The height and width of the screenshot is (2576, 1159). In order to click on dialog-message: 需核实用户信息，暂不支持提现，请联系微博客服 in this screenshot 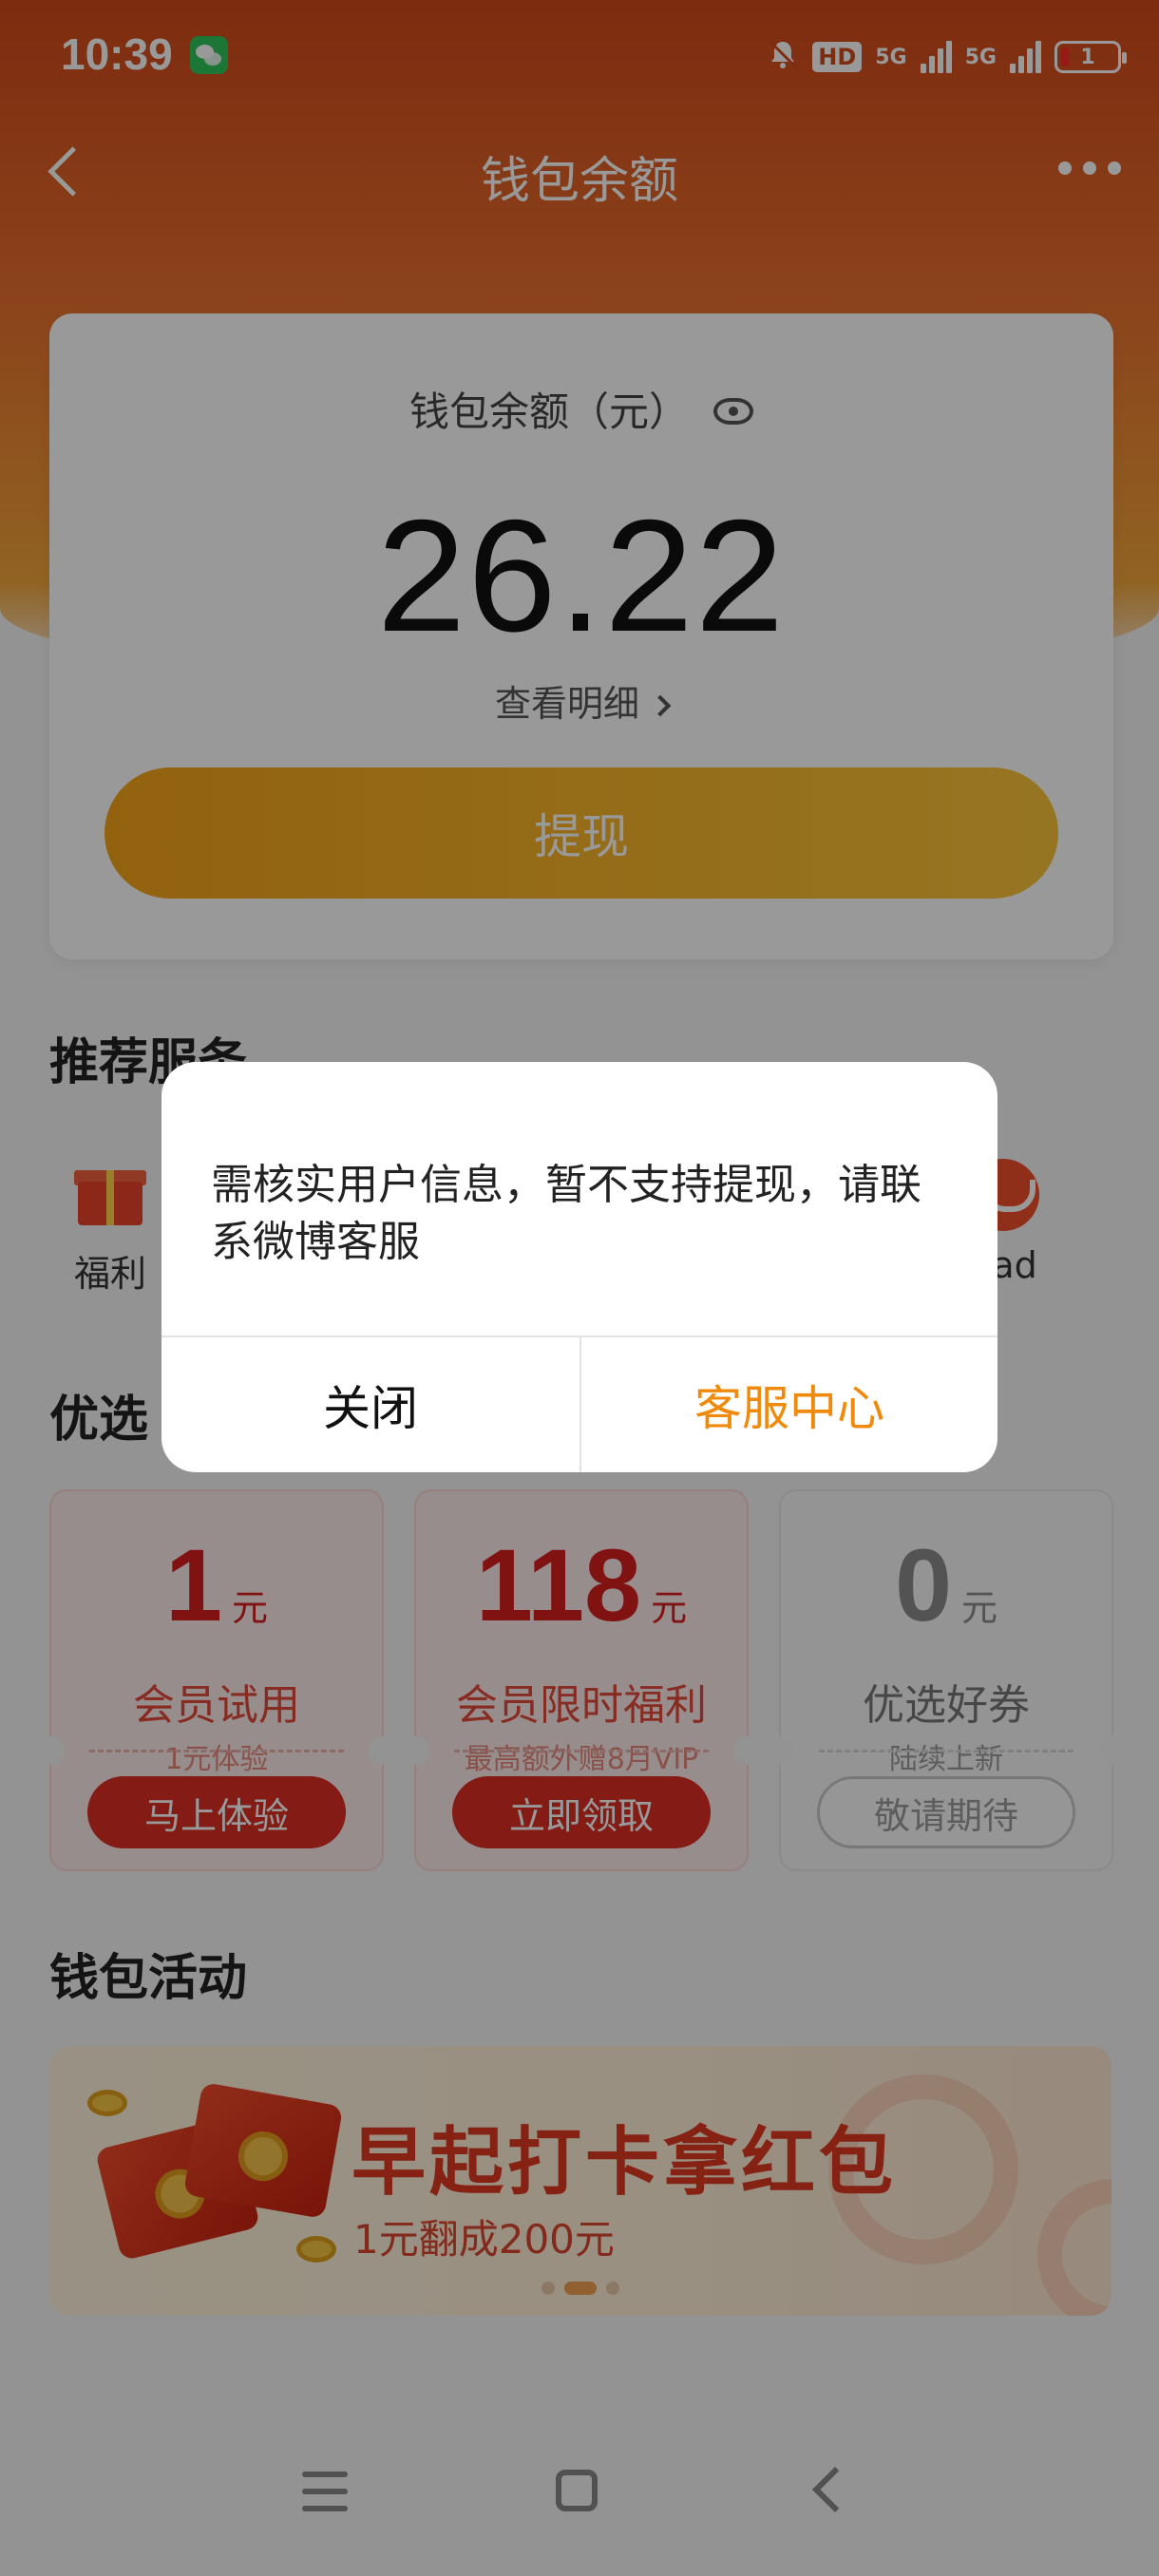, I will do `click(566, 1213)`.